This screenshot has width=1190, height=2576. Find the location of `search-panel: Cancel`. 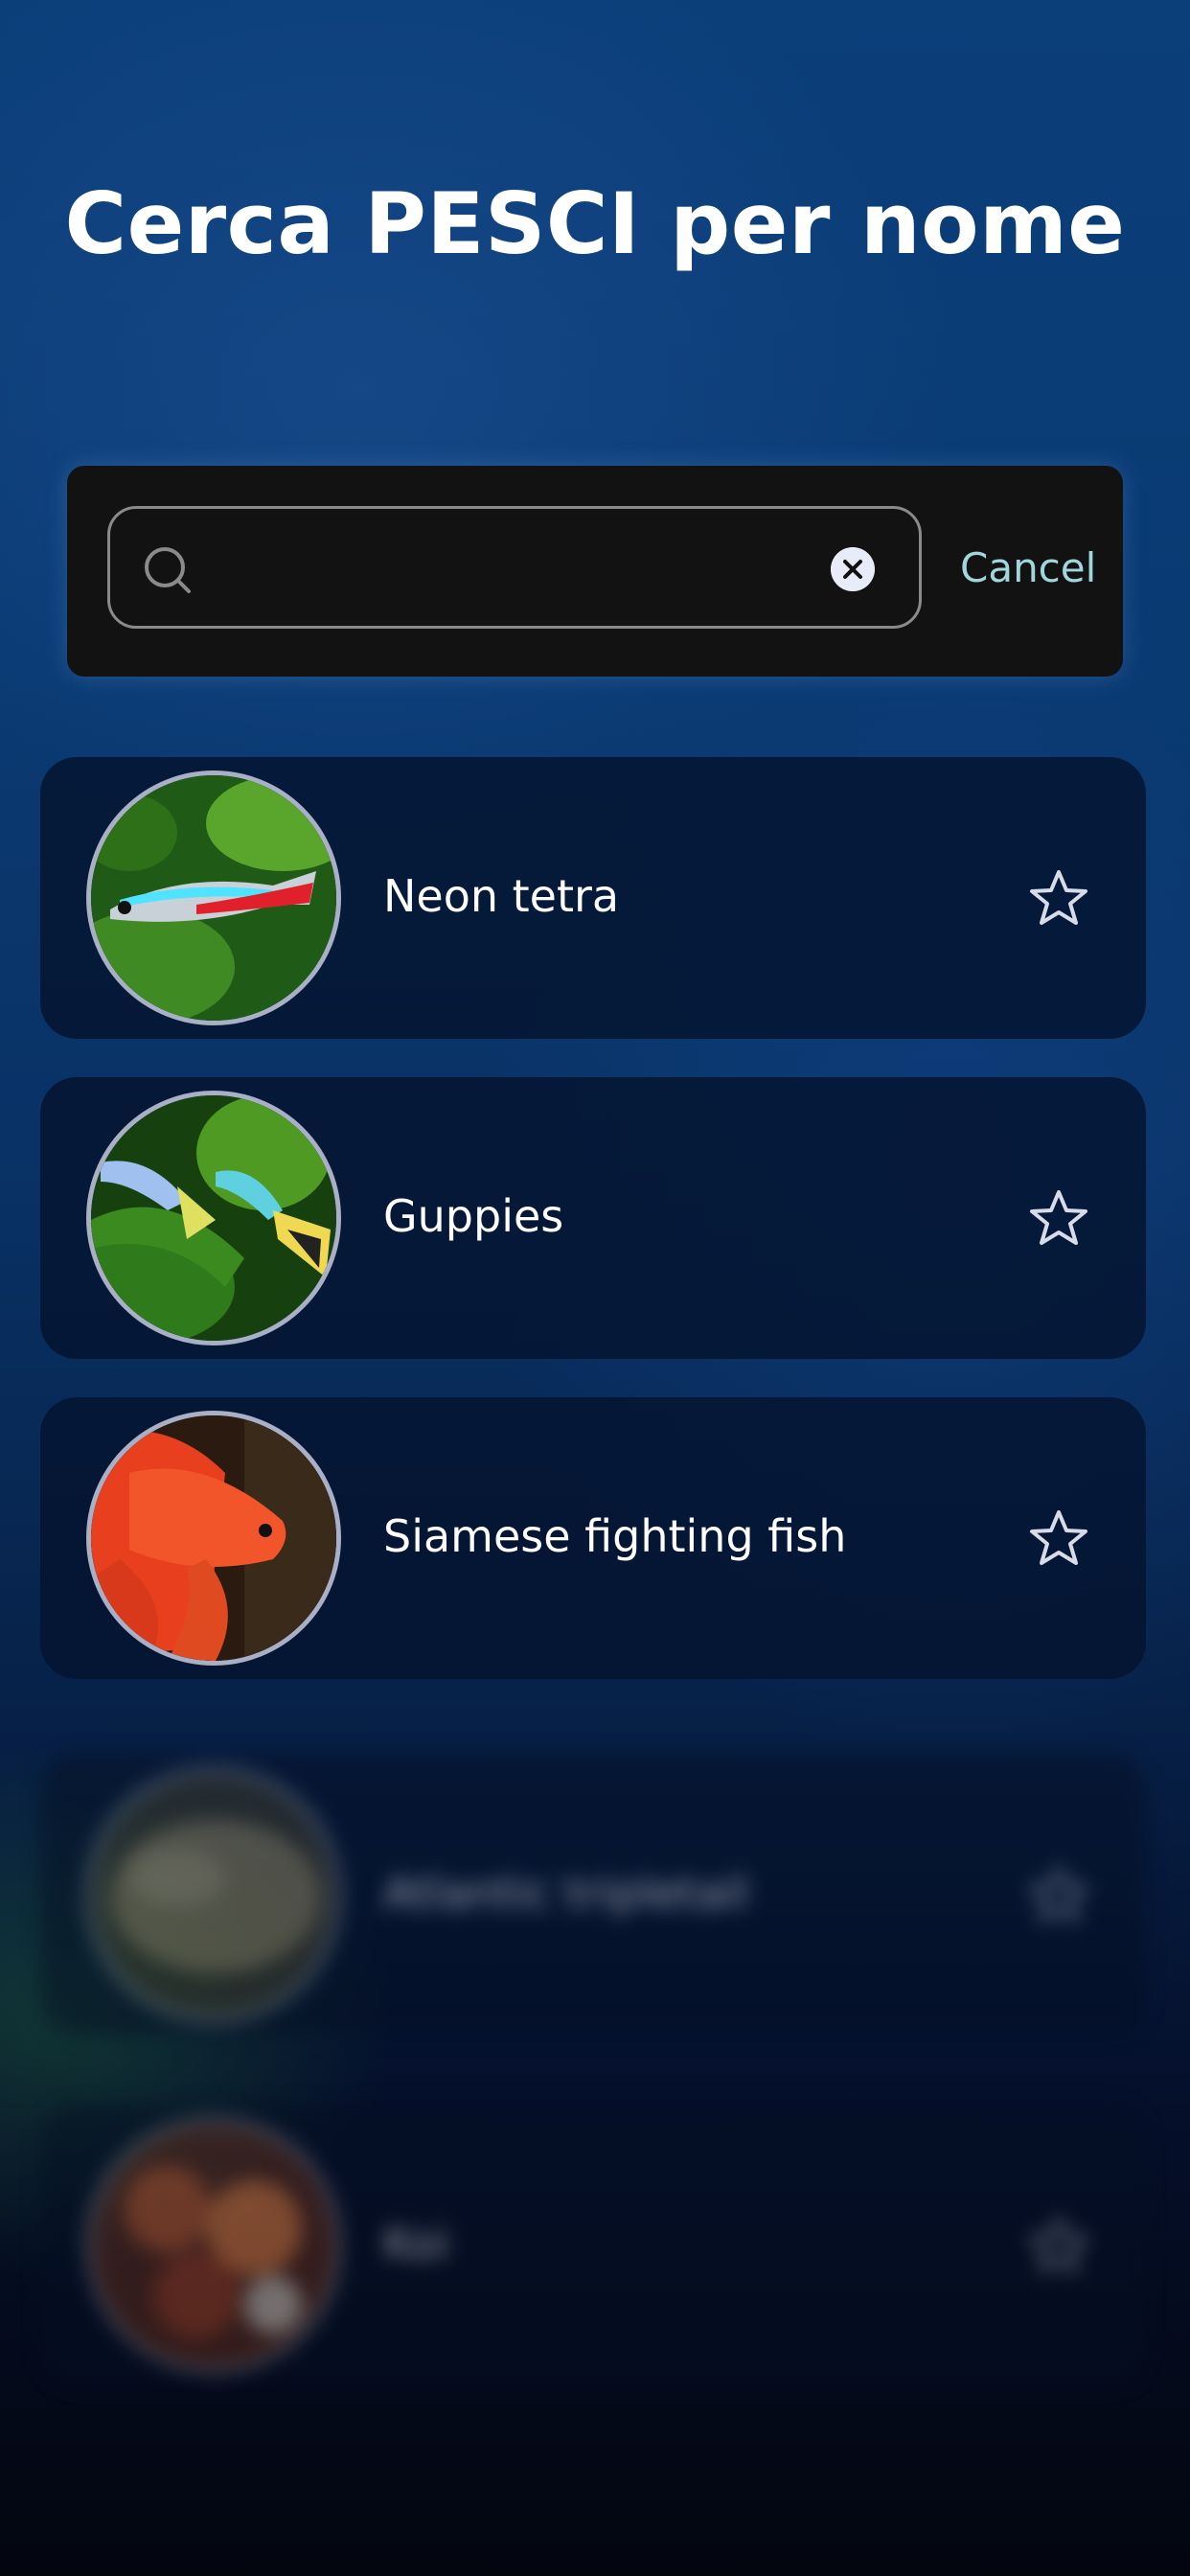

search-panel: Cancel is located at coordinates (595, 571).